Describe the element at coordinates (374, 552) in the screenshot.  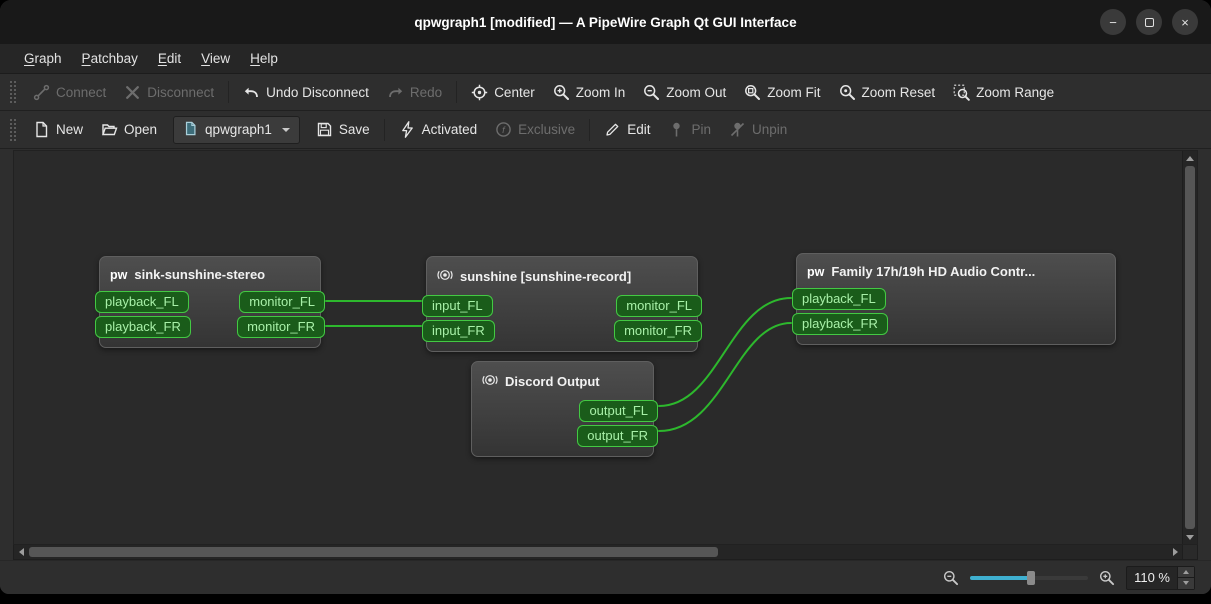
I see `horizontal-scrollbar-handle` at that location.